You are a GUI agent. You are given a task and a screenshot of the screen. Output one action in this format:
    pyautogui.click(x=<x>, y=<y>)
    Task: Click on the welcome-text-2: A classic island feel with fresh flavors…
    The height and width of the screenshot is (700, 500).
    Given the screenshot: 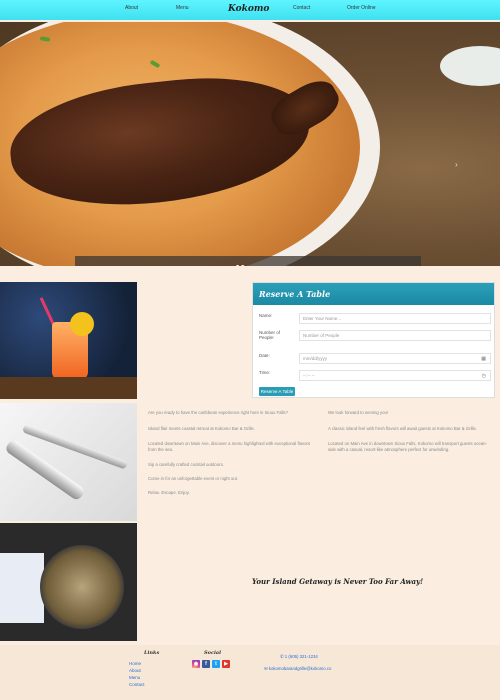 What is the action you would take?
    pyautogui.click(x=403, y=428)
    